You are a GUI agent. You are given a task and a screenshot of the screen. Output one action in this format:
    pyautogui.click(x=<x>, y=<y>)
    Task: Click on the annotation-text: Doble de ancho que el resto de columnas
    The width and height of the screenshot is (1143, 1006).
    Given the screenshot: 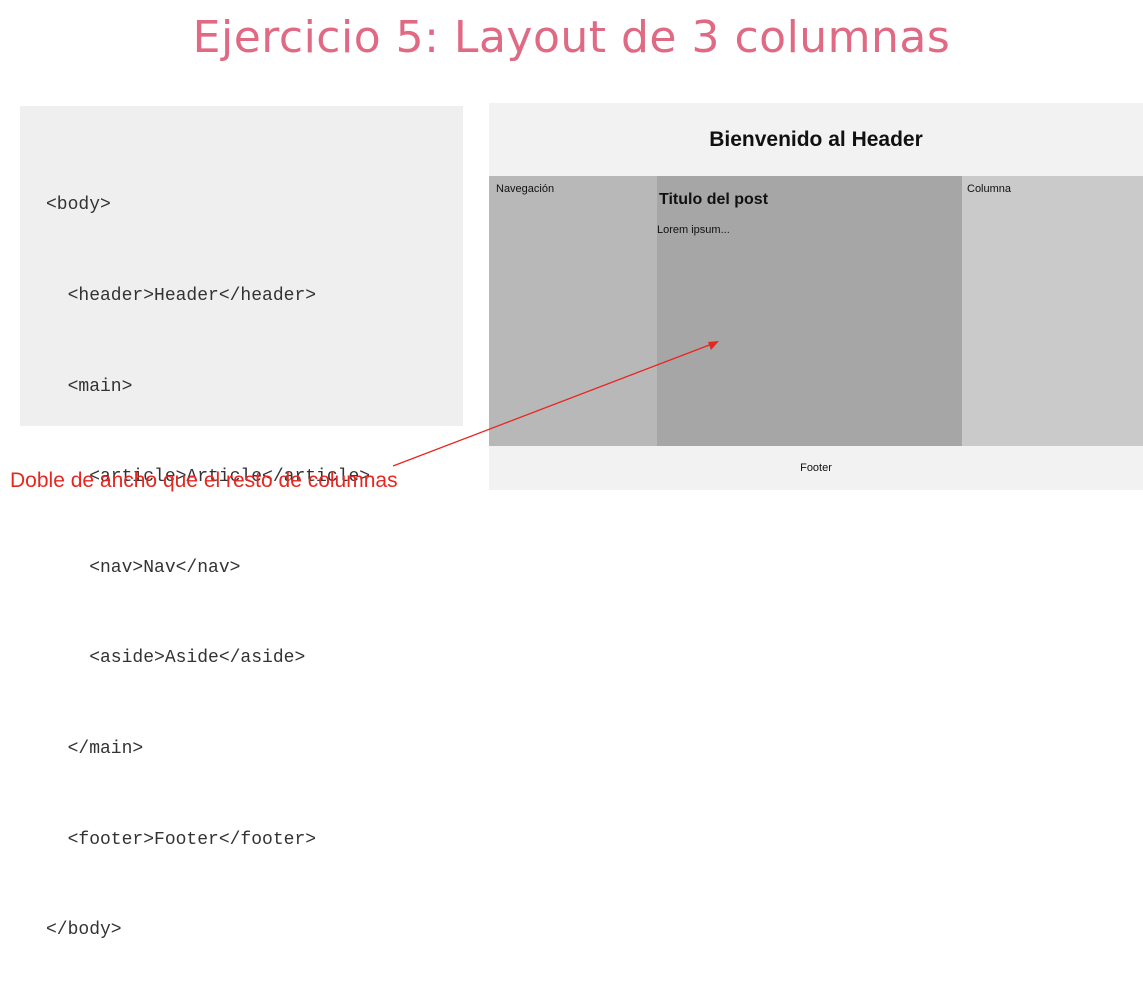 What is the action you would take?
    pyautogui.click(x=204, y=480)
    